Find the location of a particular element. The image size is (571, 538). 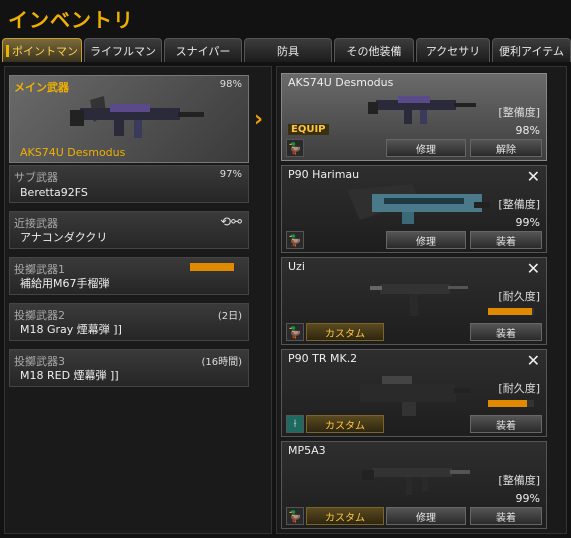

sub-weapon-name: Beretta92FS is located at coordinates (54, 192).